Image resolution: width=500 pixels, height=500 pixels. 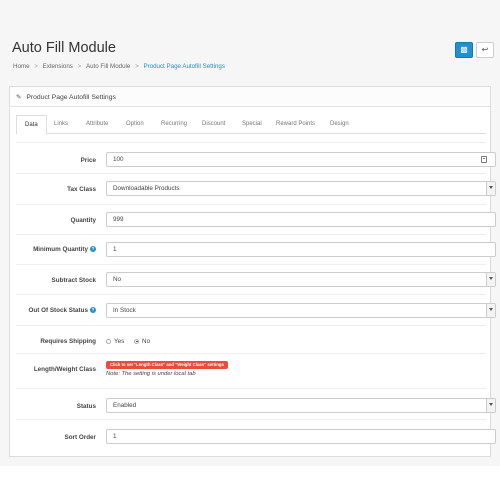 What do you see at coordinates (71, 97) in the screenshot?
I see `panel-title-text: Product Page Autofill Settings` at bounding box center [71, 97].